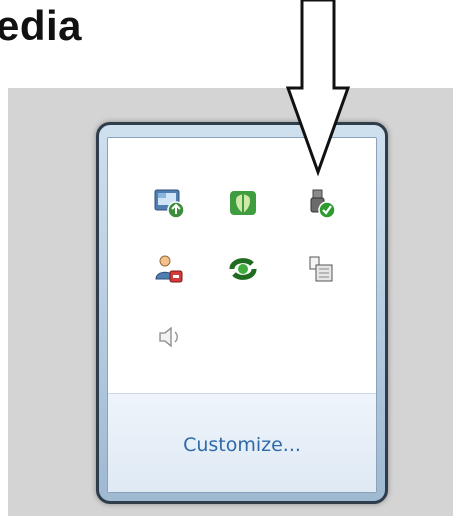  I want to click on pointer-arrow, so click(318, 88).